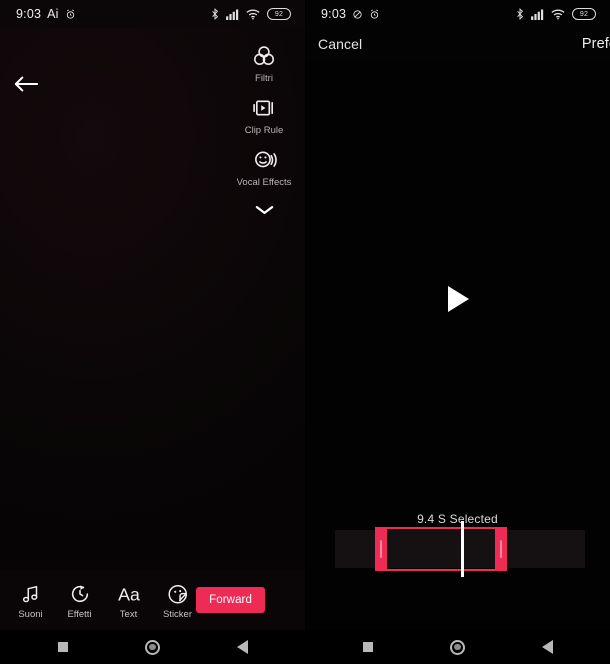 This screenshot has width=610, height=664. Describe the element at coordinates (357, 14) in the screenshot. I see `mute-icon` at that location.